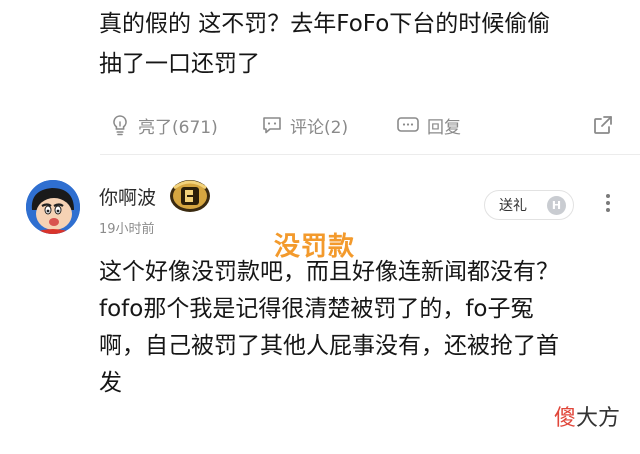 Image resolution: width=640 pixels, height=454 pixels. Describe the element at coordinates (408, 124) in the screenshot. I see `reply-bubble-icon` at that location.